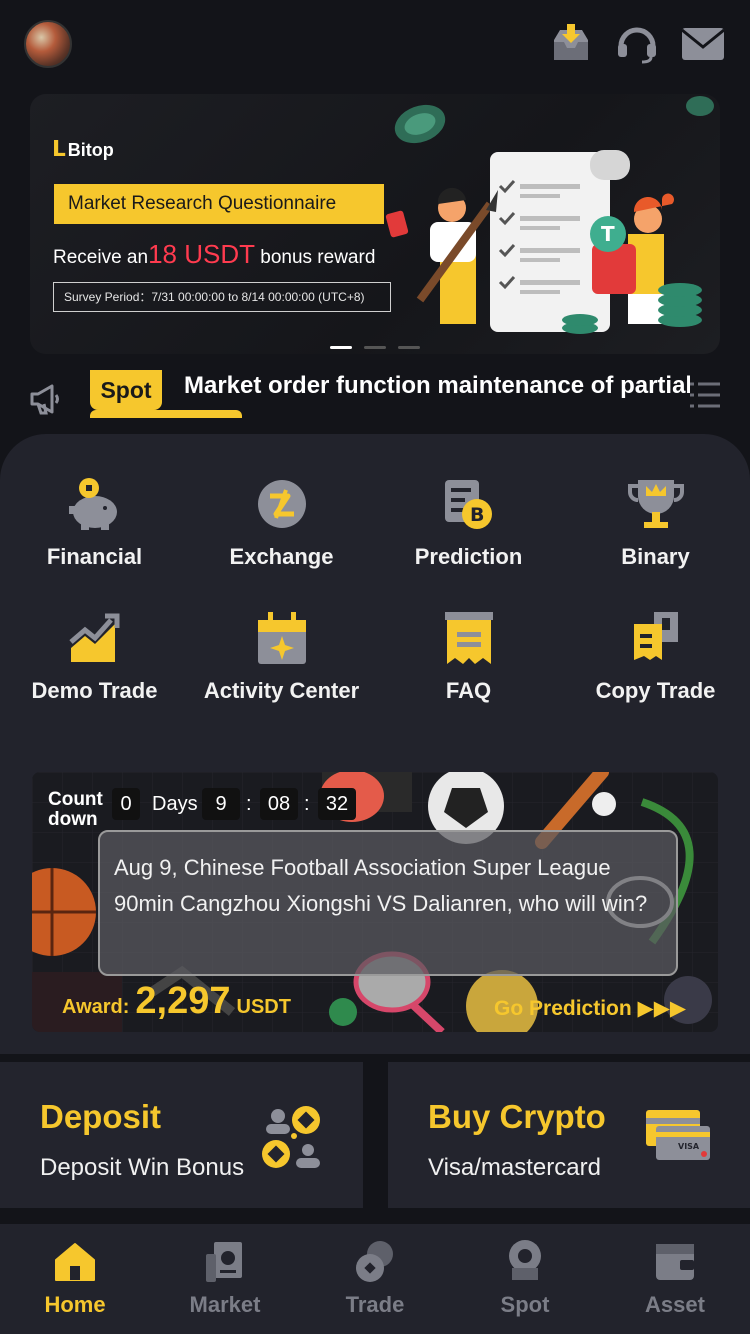 The height and width of the screenshot is (1334, 750). Describe the element at coordinates (468, 556) in the screenshot. I see `grid-label: Prediction` at that location.